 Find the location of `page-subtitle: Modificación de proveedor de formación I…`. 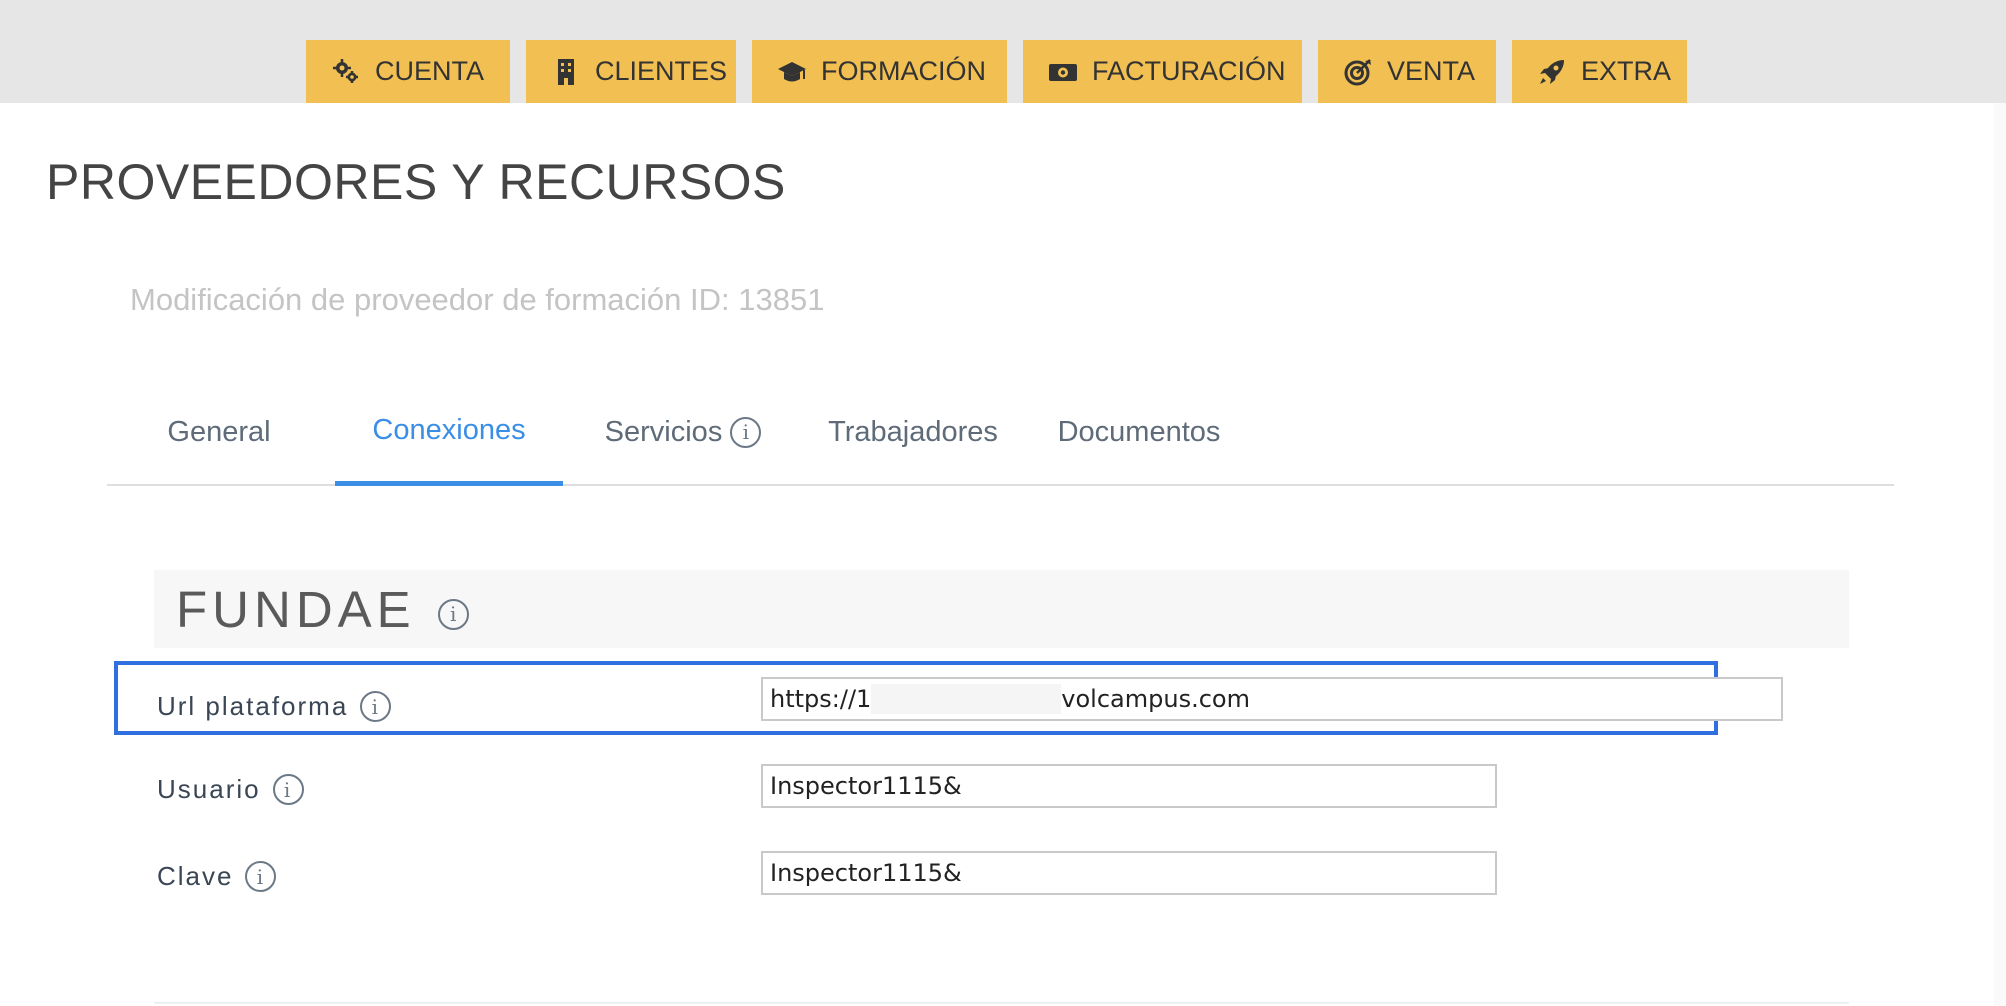

page-subtitle: Modificación de proveedor de formación I… is located at coordinates (477, 299).